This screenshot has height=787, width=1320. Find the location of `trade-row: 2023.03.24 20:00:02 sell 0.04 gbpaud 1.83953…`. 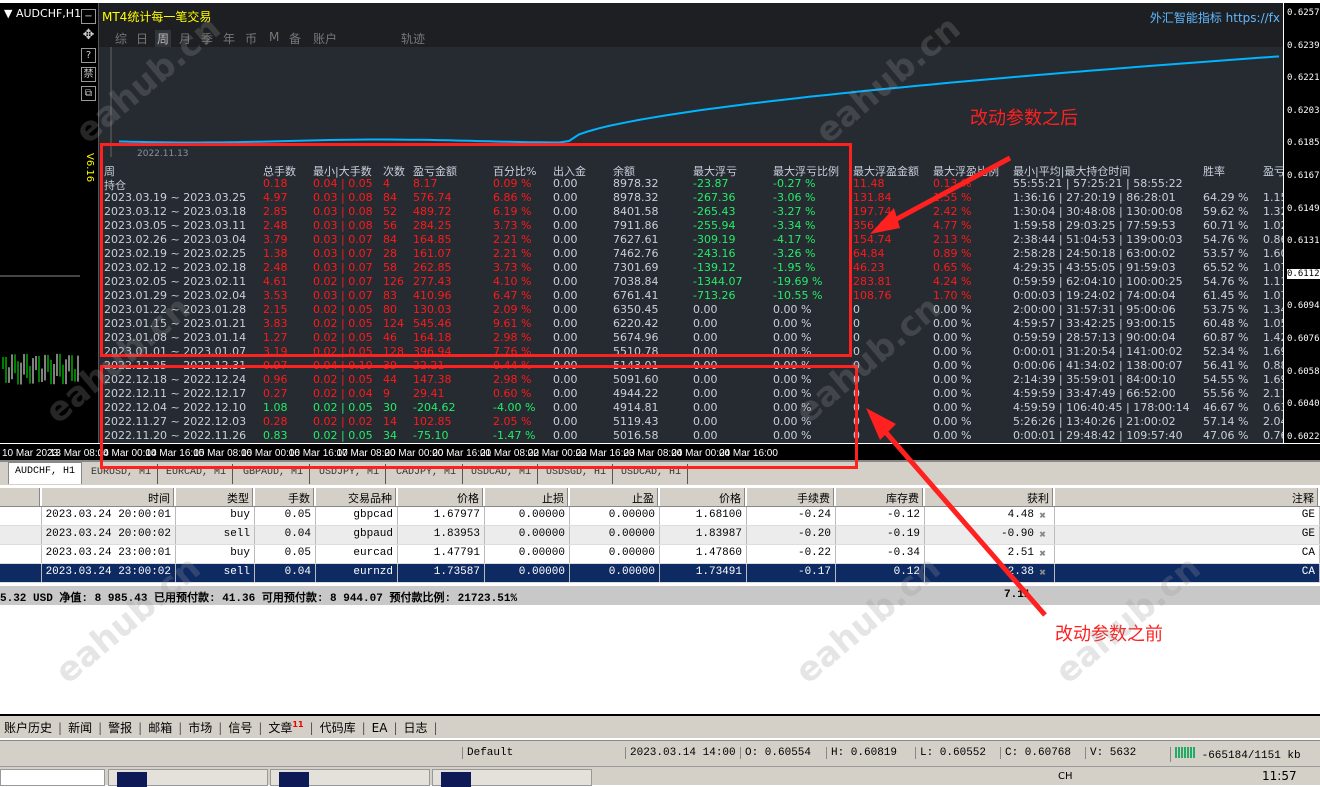

trade-row: 2023.03.24 20:00:02 sell 0.04 gbpaud 1.83953… is located at coordinates (660, 535).